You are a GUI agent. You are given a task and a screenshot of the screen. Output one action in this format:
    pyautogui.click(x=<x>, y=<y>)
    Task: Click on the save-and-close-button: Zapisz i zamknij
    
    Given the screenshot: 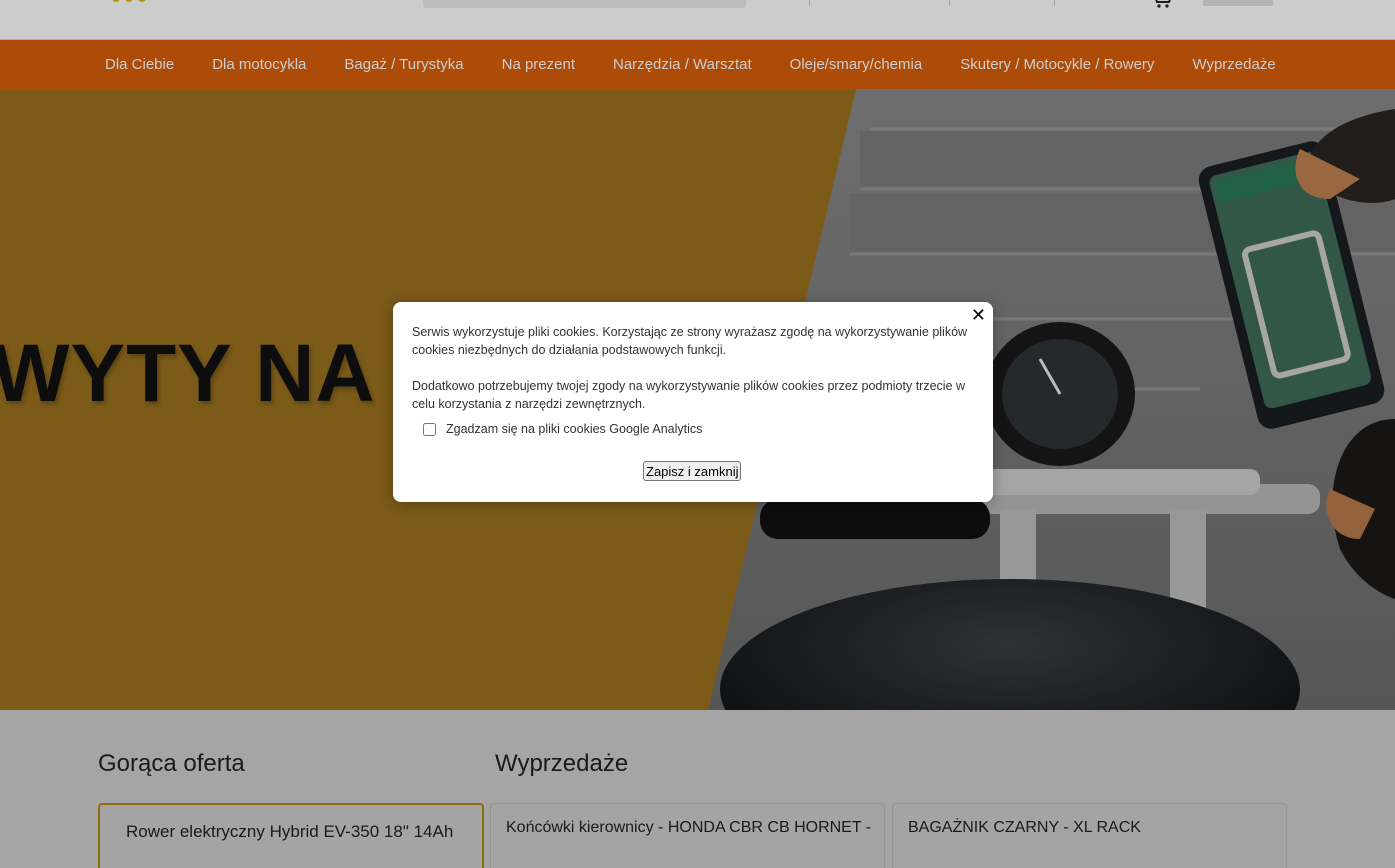 What is the action you would take?
    pyautogui.click(x=692, y=471)
    